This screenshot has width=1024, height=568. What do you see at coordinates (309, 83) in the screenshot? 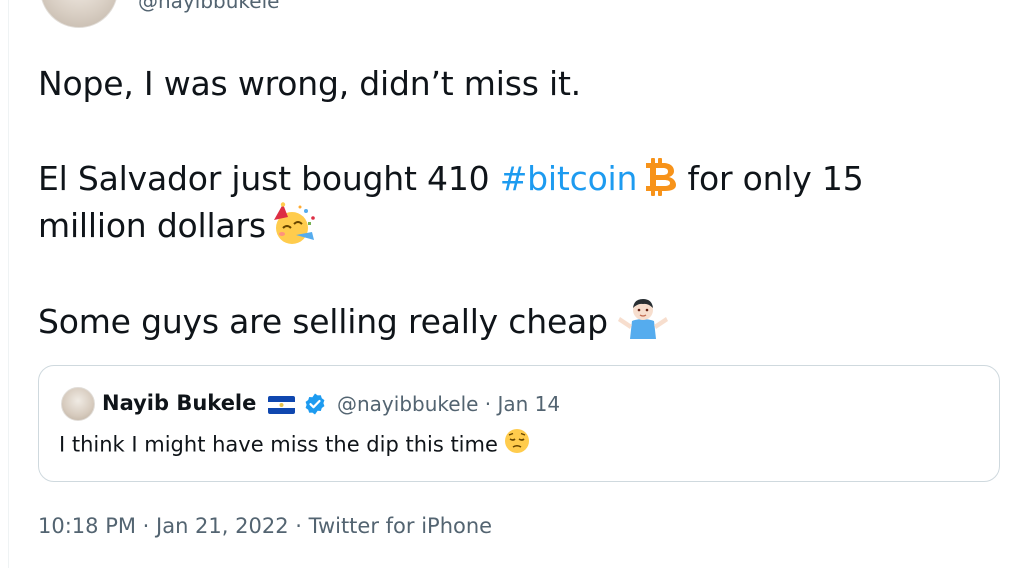
I see `tweet-line-1: Nope, I was wrong, didn’t miss it.` at bounding box center [309, 83].